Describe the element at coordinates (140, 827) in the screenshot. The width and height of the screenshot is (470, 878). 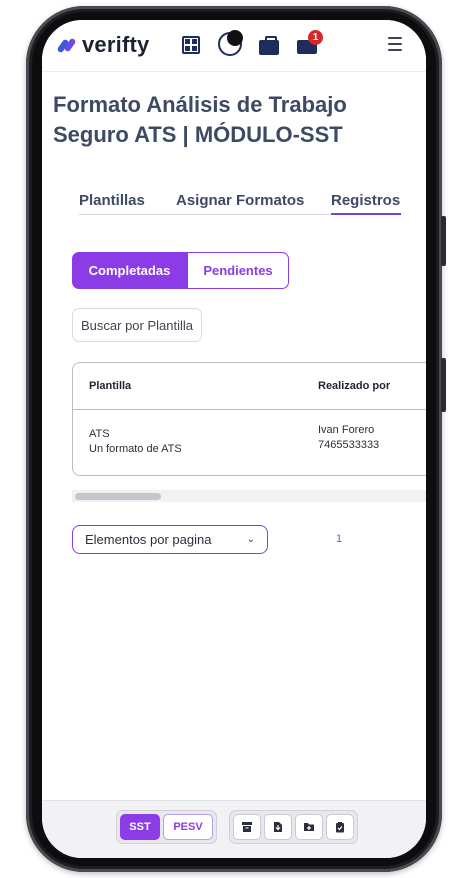
I see `sst-module-button: SST` at that location.